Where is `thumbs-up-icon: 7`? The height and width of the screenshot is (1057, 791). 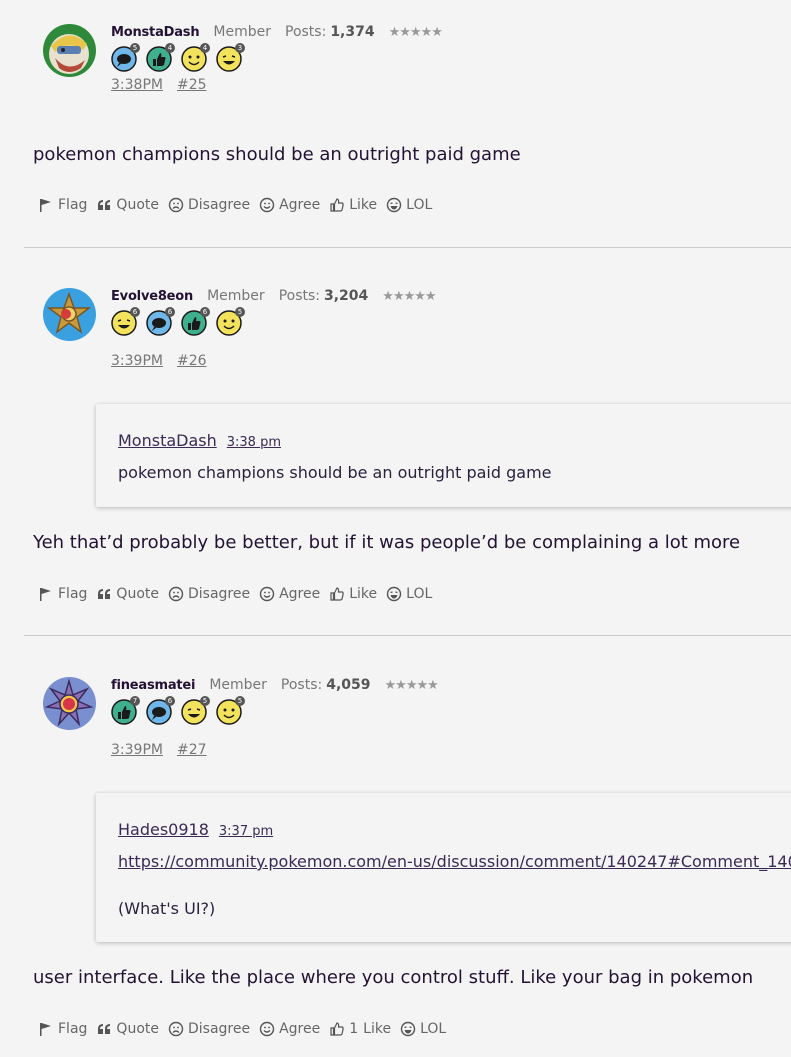
thumbs-up-icon: 7 is located at coordinates (125, 710).